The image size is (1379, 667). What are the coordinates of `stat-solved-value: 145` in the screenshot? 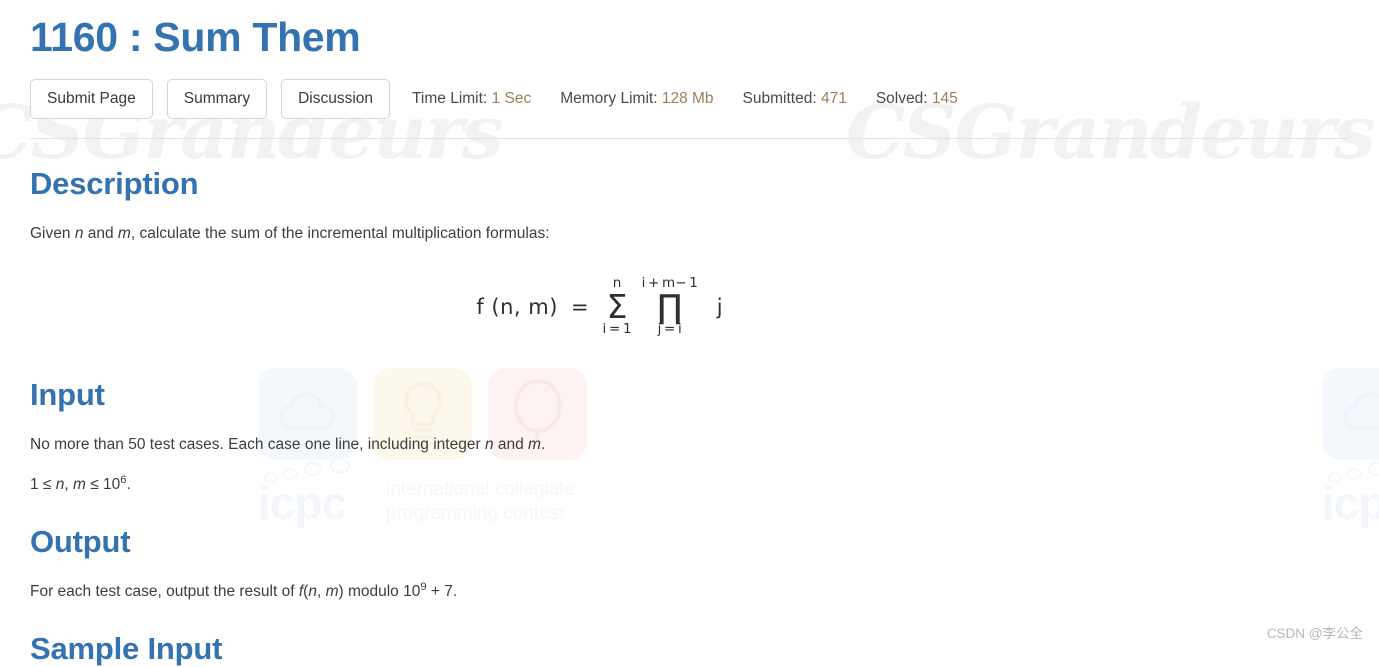 It's located at (944, 99).